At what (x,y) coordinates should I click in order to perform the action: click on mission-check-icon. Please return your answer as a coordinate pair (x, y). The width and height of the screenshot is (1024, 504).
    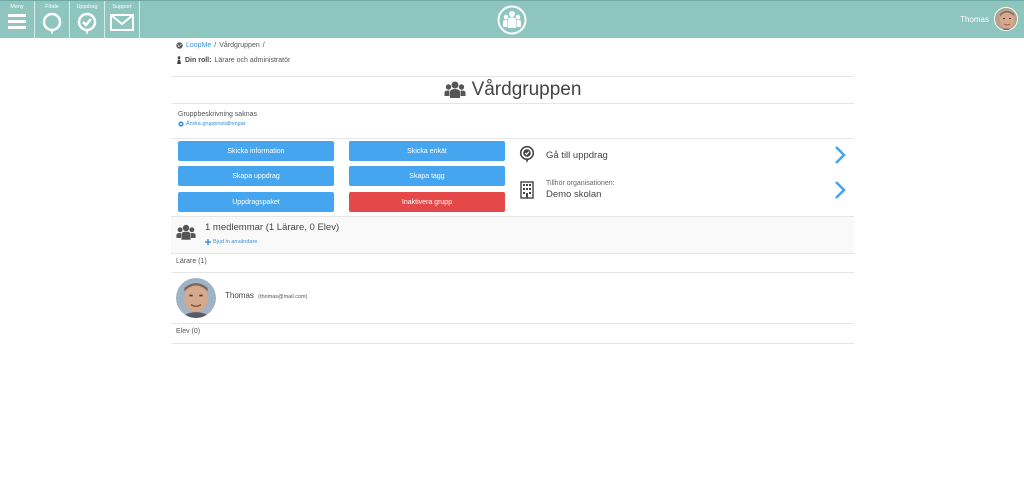
    Looking at the image, I should click on (87, 23).